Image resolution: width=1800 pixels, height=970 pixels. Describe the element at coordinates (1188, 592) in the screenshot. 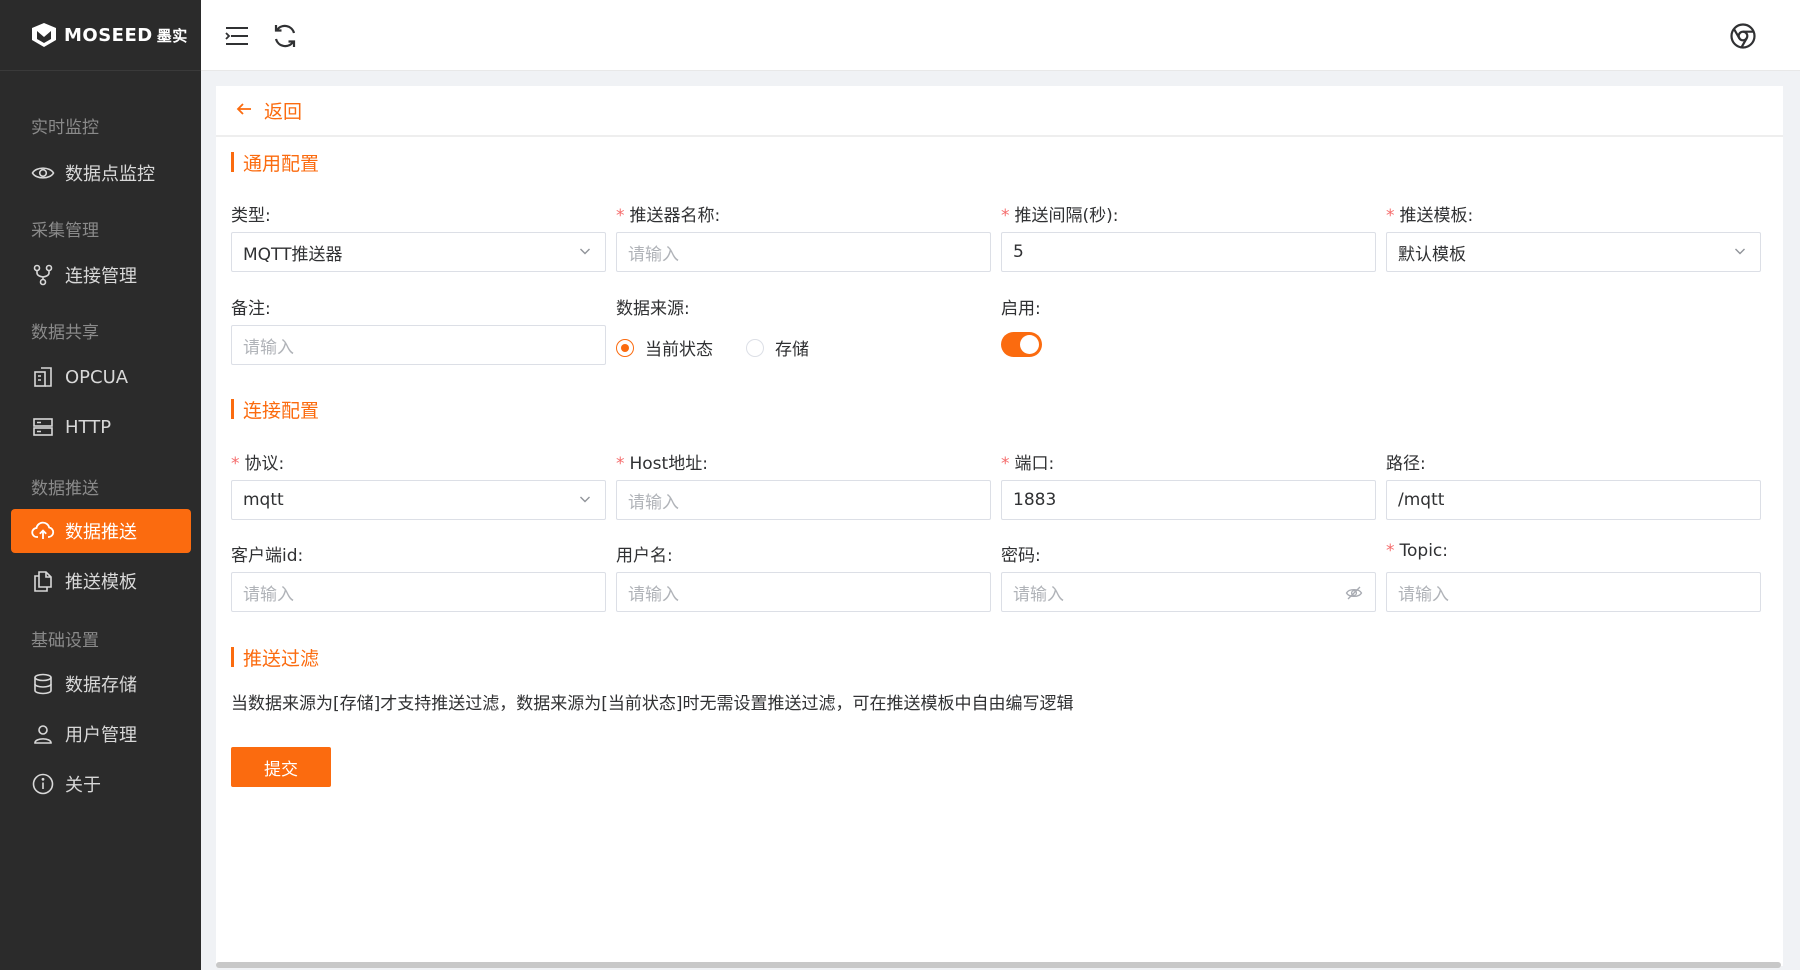

I see `password-input: 请输入` at that location.